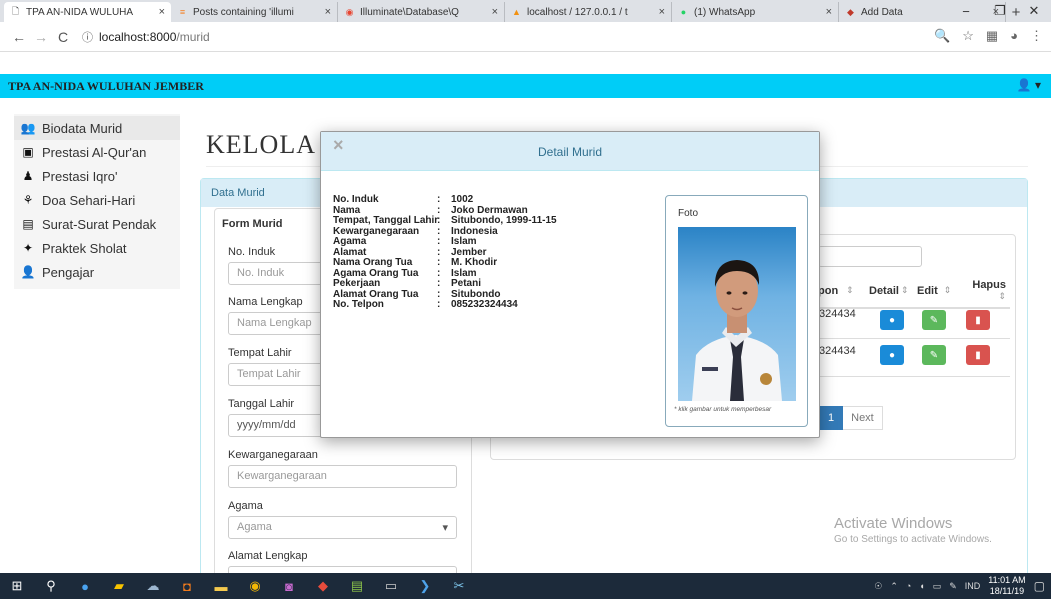 This screenshot has width=1051, height=599. I want to click on language-indicator: IND, so click(973, 586).